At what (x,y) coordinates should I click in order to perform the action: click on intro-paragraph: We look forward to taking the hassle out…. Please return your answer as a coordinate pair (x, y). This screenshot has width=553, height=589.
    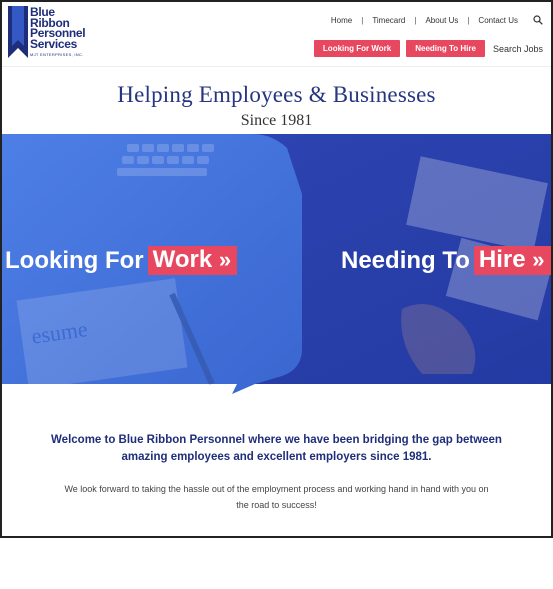
    Looking at the image, I should click on (276, 497).